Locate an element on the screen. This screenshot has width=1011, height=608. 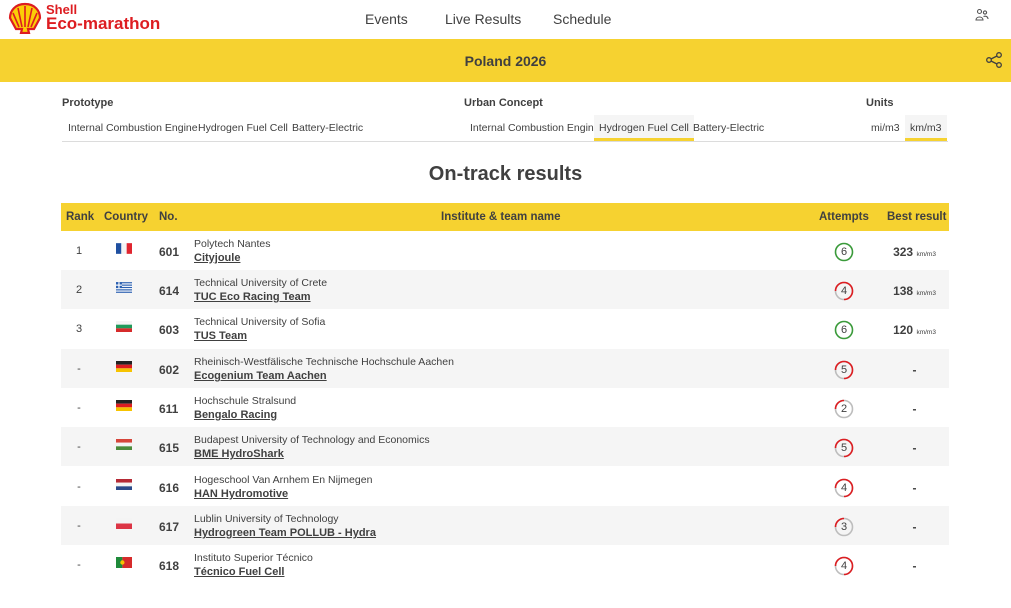
event-title: Poland 2026 is located at coordinates (505, 61).